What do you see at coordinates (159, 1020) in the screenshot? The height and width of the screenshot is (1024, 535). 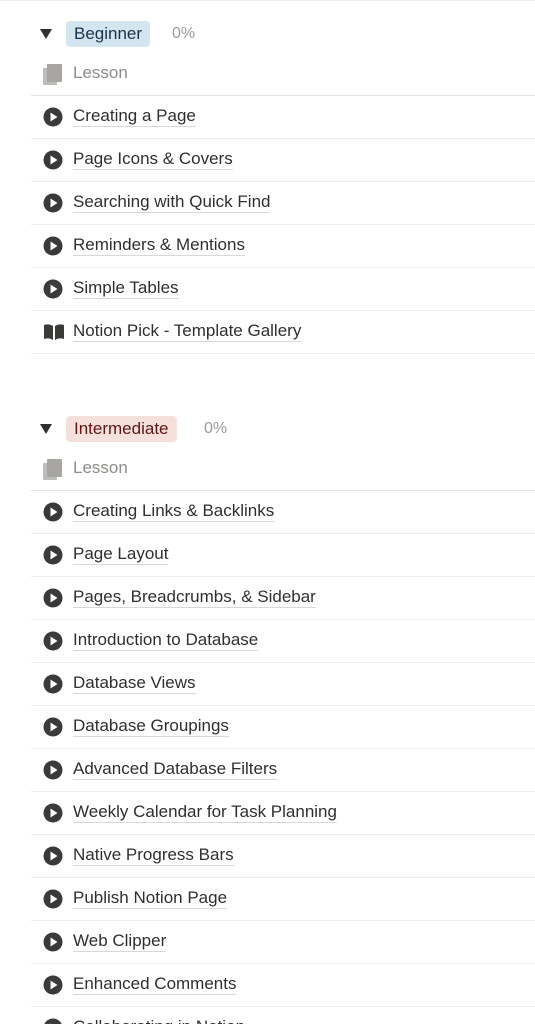 I see `lesson-title: Collaborating in Notion` at bounding box center [159, 1020].